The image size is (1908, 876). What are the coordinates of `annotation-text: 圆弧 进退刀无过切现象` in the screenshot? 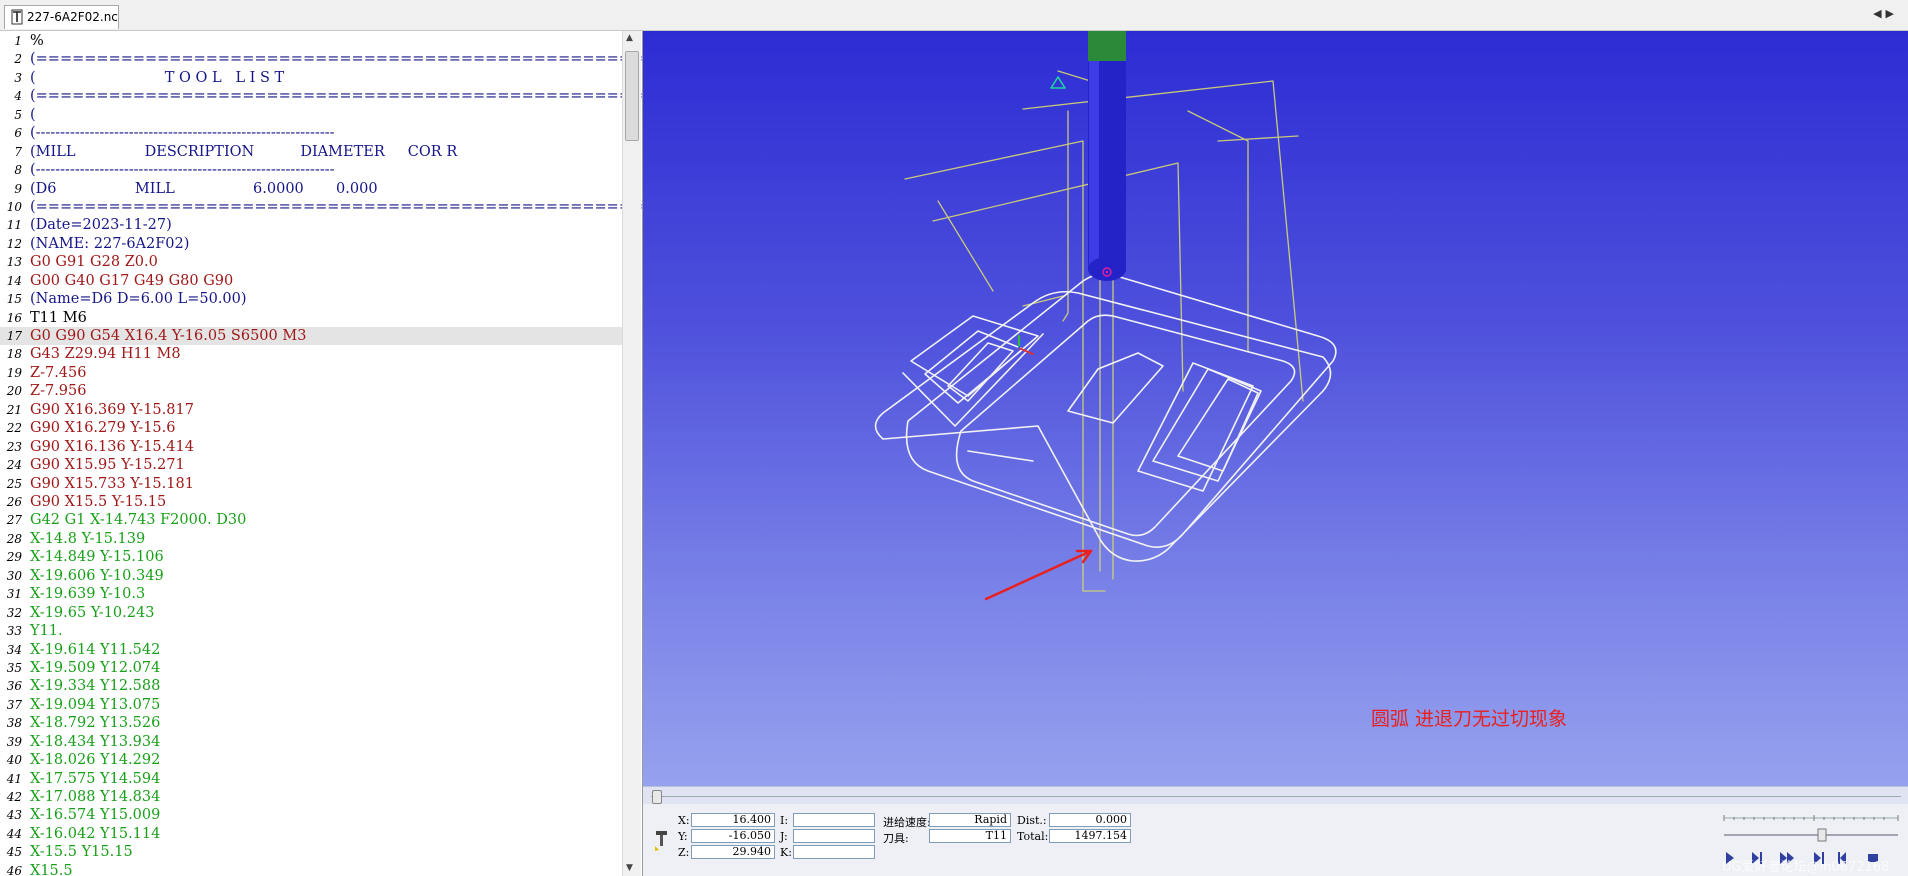 It's located at (1469, 719).